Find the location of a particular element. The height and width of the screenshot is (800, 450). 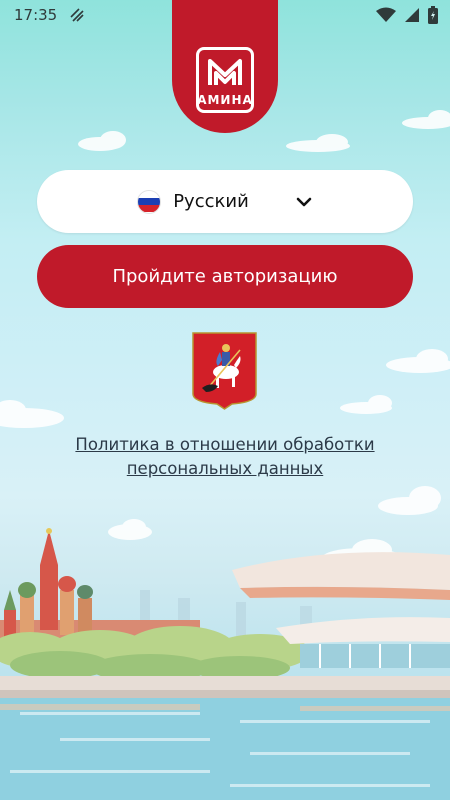

language-selector: Русский is located at coordinates (225, 201).